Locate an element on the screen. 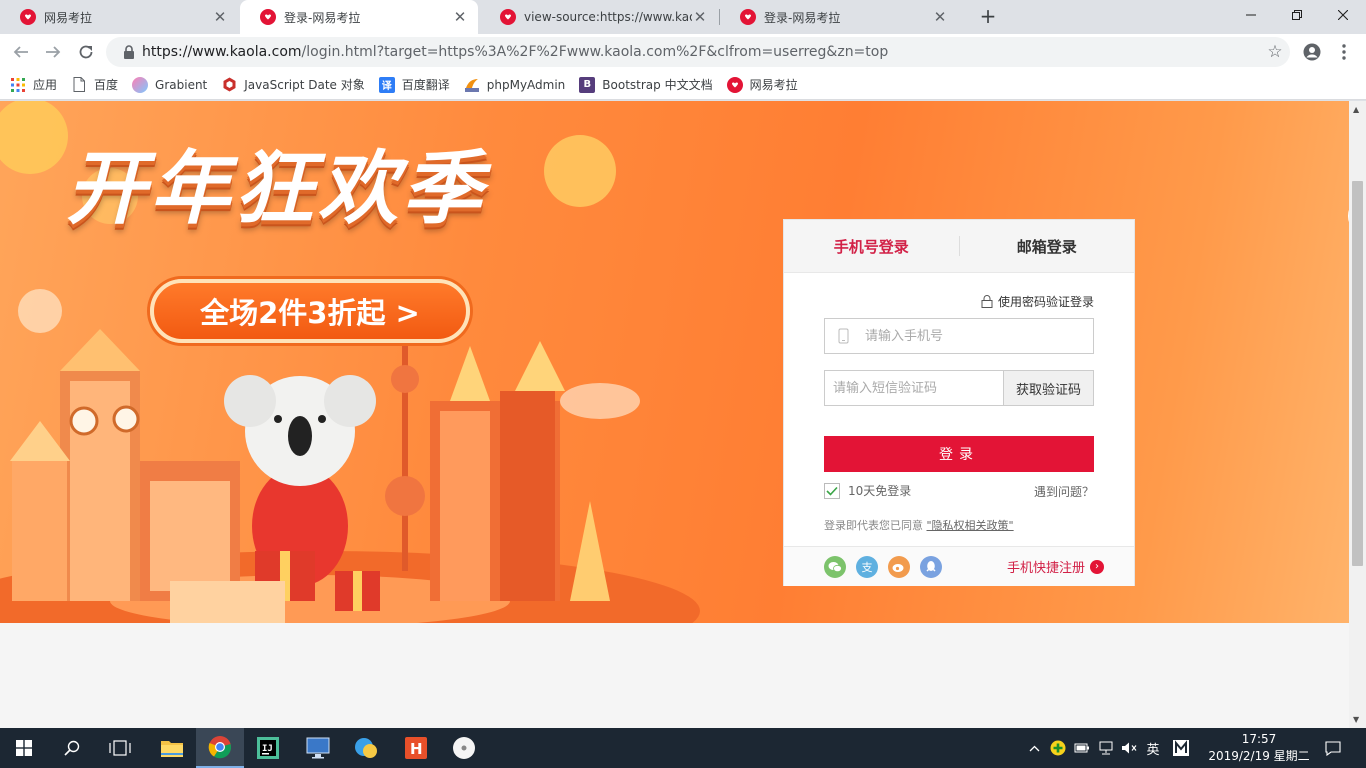  taskbar-media is located at coordinates (464, 748).